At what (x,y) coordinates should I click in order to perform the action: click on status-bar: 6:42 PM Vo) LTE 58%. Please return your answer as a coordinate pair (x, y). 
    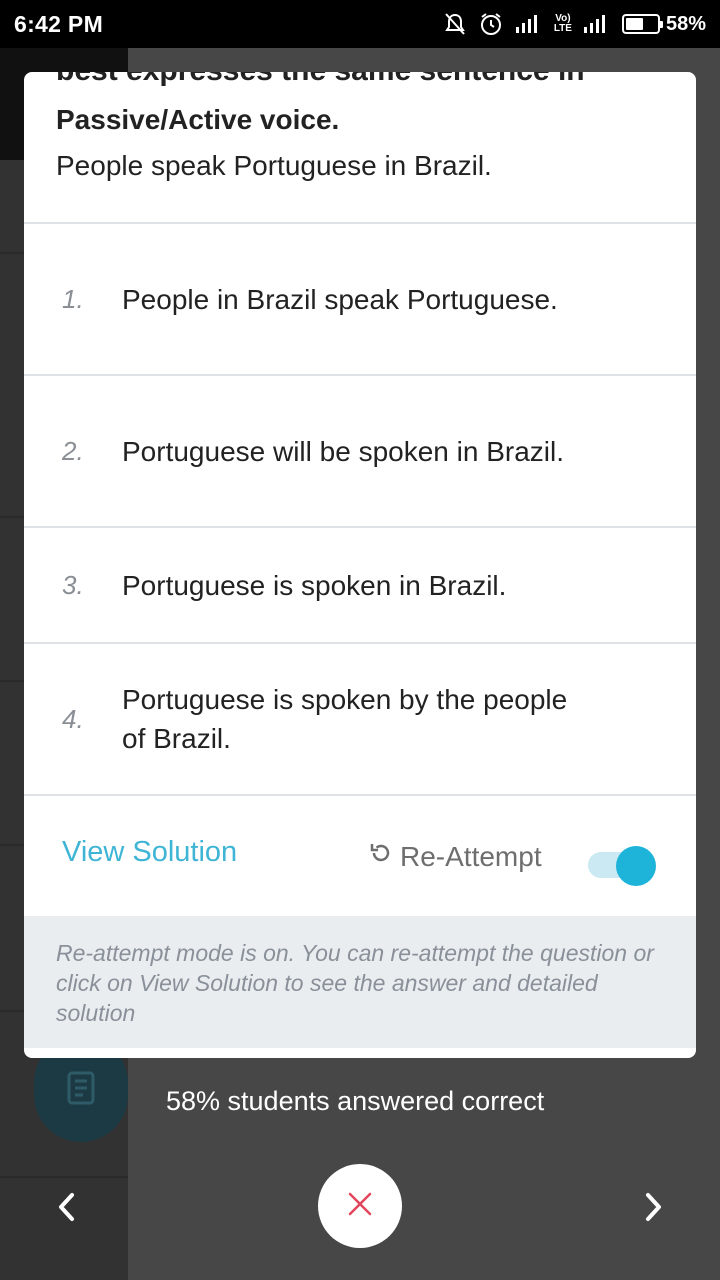
    Looking at the image, I should click on (360, 24).